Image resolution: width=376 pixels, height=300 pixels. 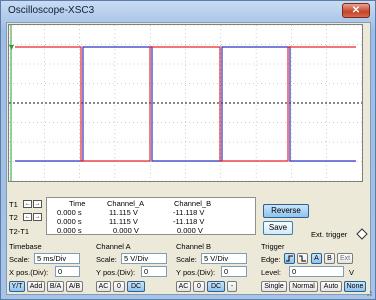 What do you see at coordinates (55, 286) in the screenshot?
I see `mode-ba-button: B/A` at bounding box center [55, 286].